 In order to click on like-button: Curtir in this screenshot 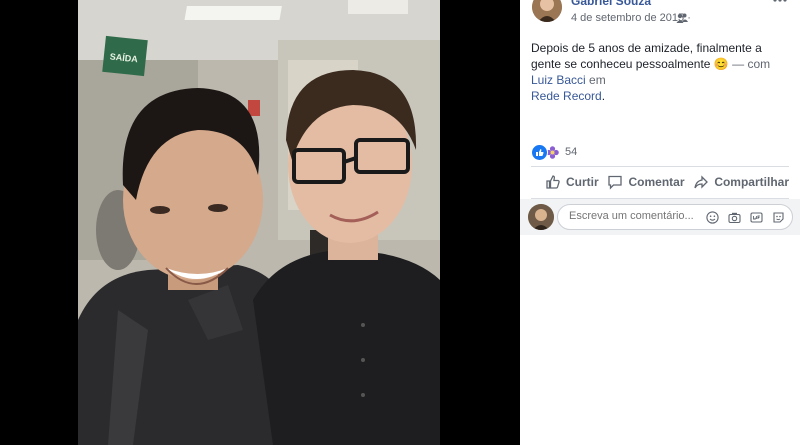, I will do `click(572, 182)`.